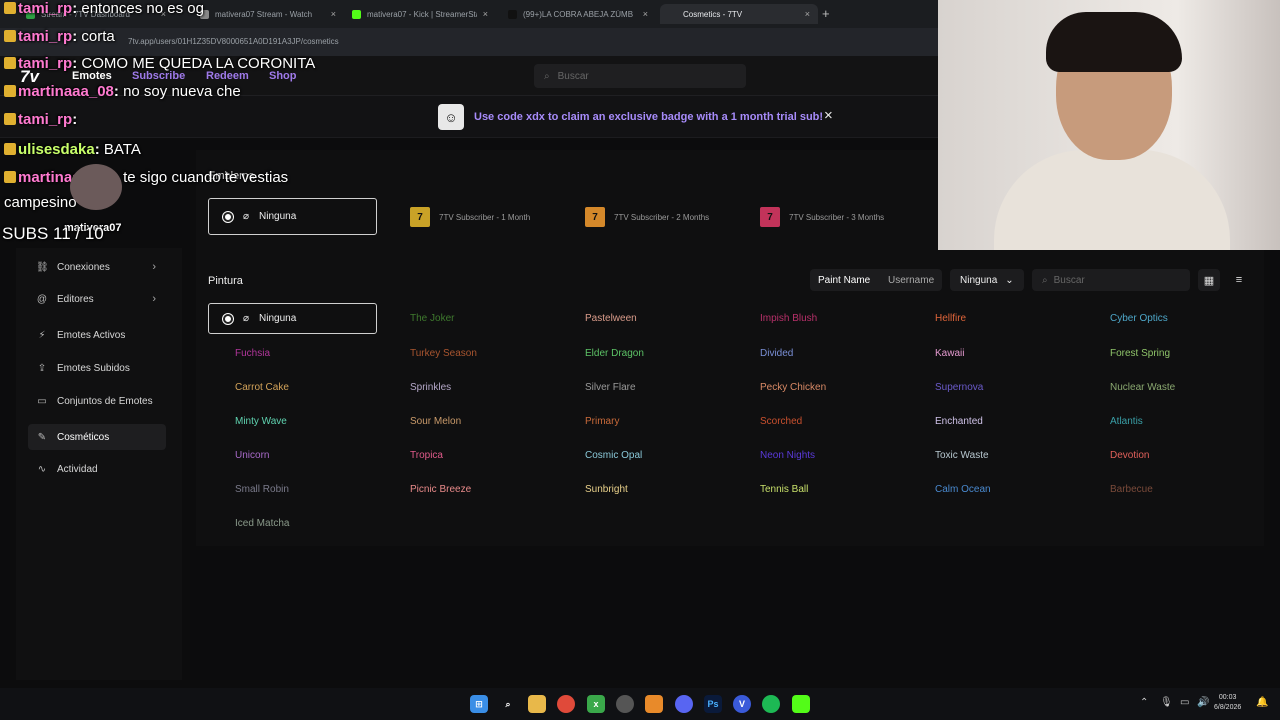 The height and width of the screenshot is (720, 1280). I want to click on volume-icon: 🔊, so click(1203, 702).